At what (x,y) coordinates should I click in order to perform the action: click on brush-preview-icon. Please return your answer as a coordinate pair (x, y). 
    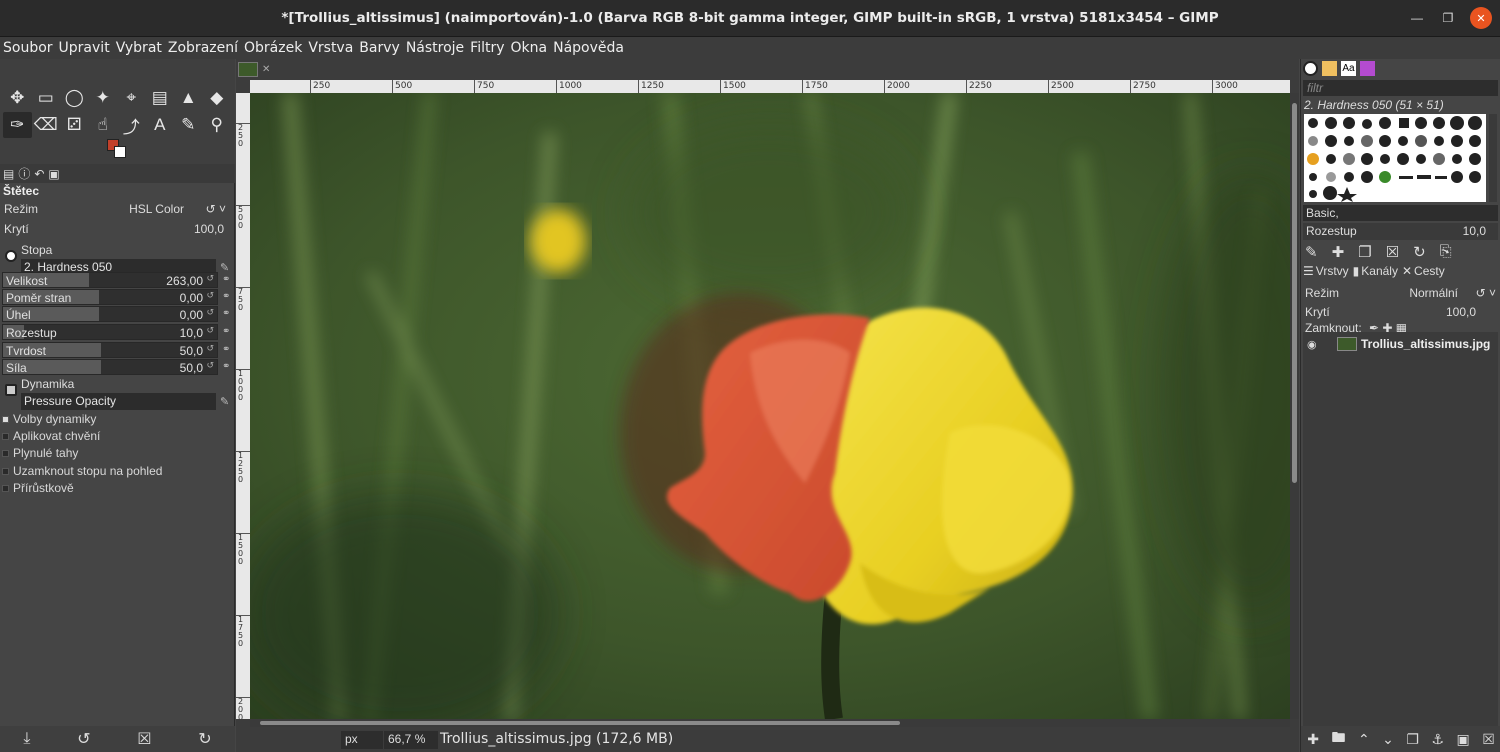
    Looking at the image, I should click on (11, 256).